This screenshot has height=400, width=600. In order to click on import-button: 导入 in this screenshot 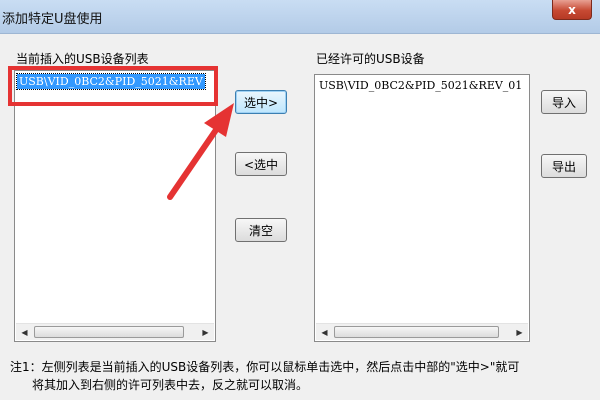, I will do `click(564, 102)`.